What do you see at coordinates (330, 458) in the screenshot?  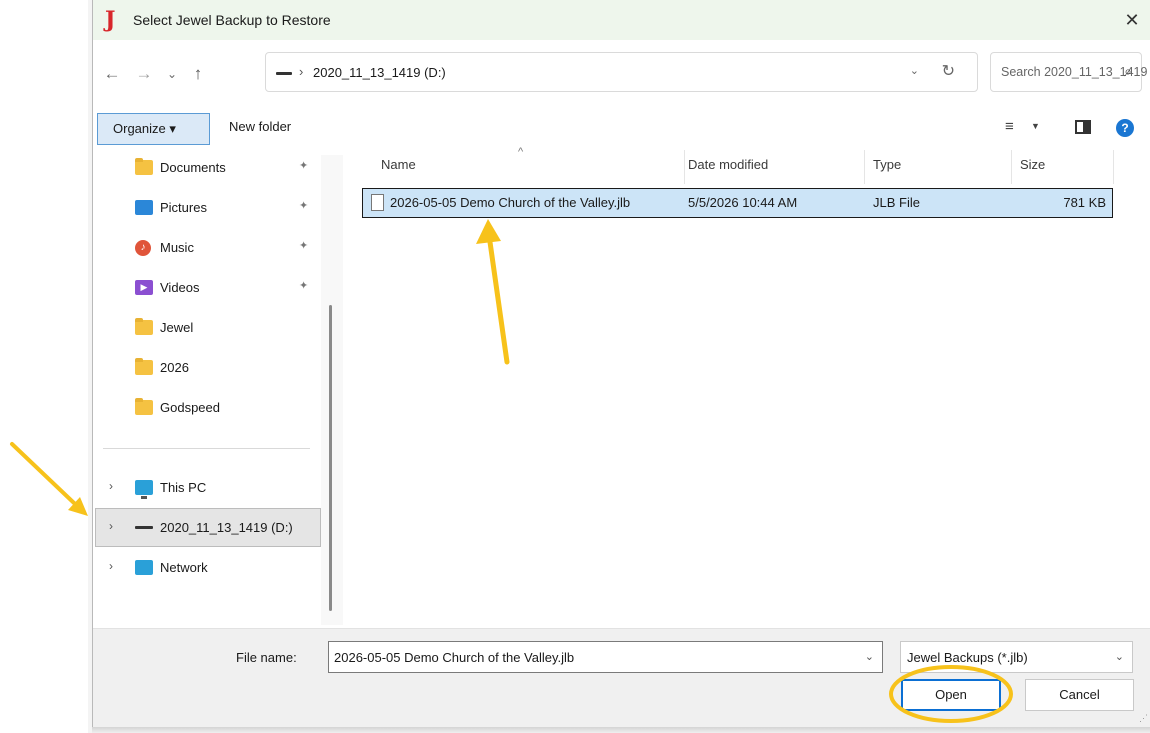 I see `nav-scrollbar-thumb` at bounding box center [330, 458].